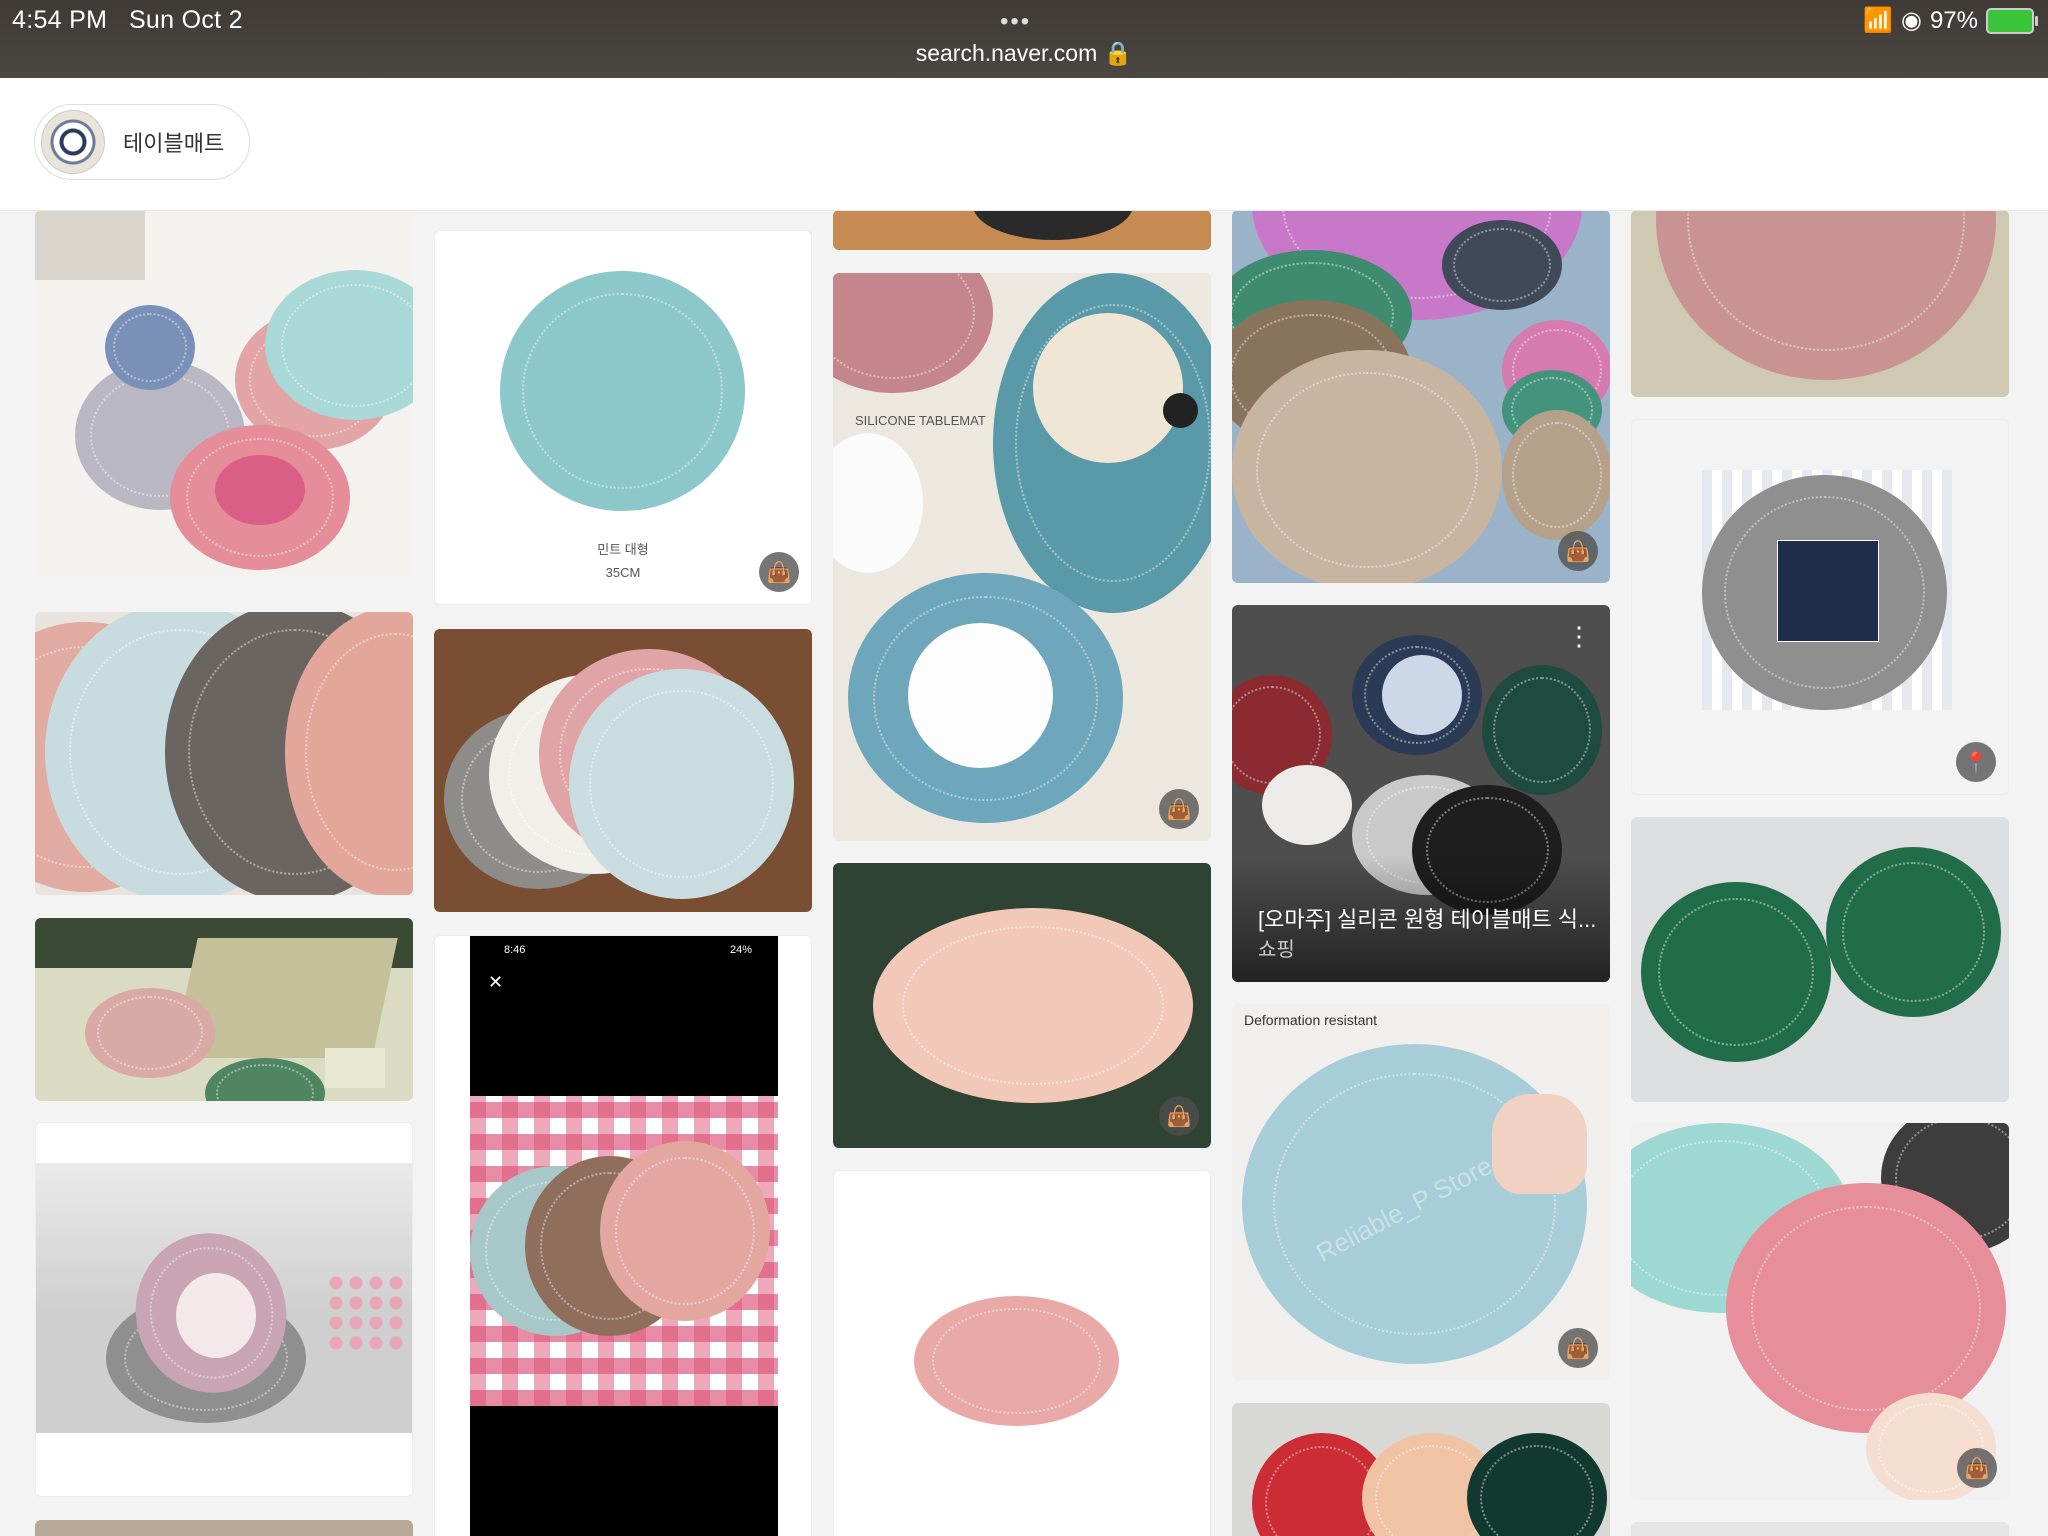  What do you see at coordinates (1022, 557) in the screenshot?
I see `product-card-silicone: SILICONE TABLEMAT 👜` at bounding box center [1022, 557].